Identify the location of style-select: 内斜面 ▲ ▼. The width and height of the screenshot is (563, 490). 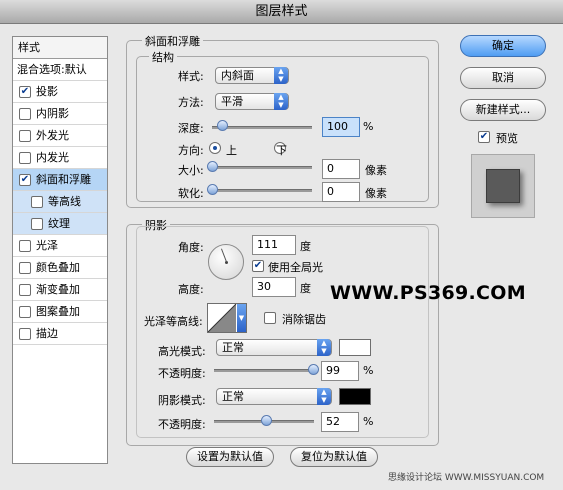
(252, 75).